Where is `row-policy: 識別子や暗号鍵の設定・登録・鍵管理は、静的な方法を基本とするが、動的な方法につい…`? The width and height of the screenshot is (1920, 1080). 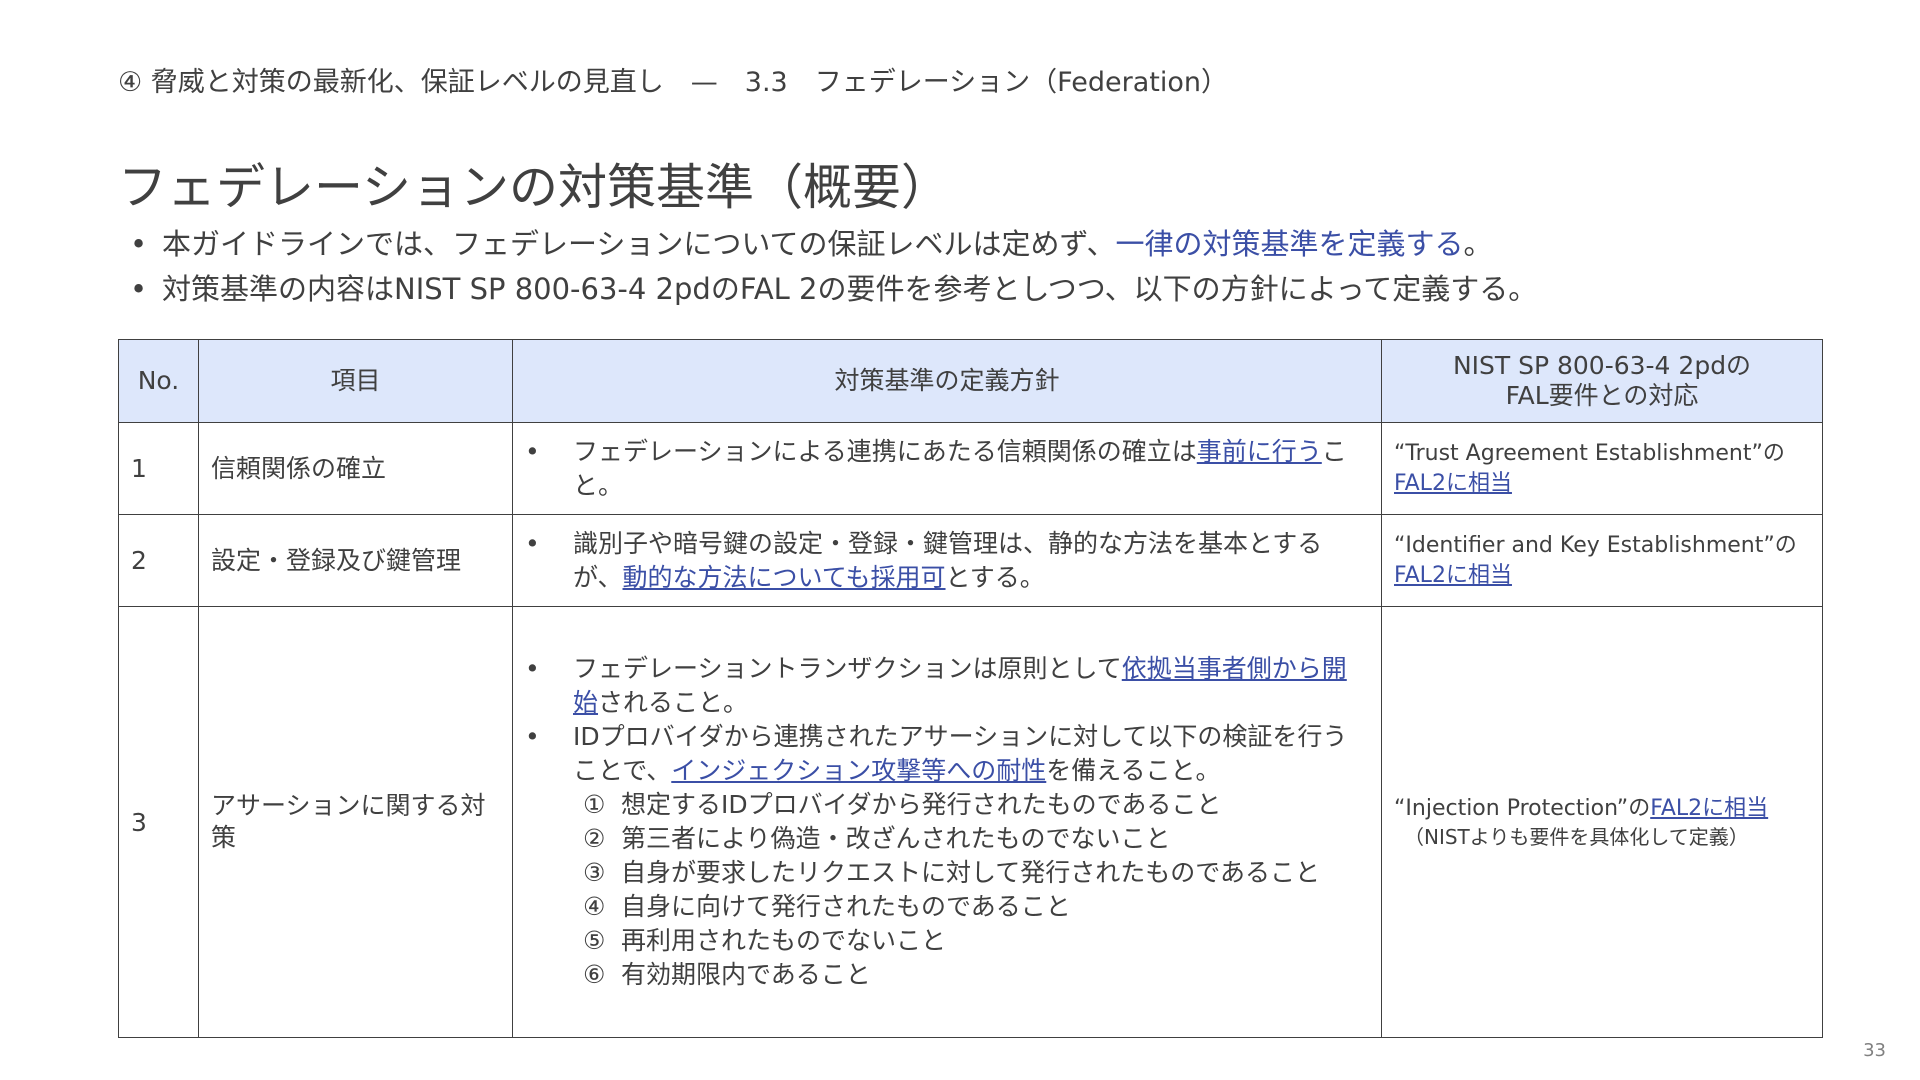
row-policy: 識別子や暗号鍵の設定・登録・鍵管理は、静的な方法を基本とするが、動的な方法につい… is located at coordinates (947, 560).